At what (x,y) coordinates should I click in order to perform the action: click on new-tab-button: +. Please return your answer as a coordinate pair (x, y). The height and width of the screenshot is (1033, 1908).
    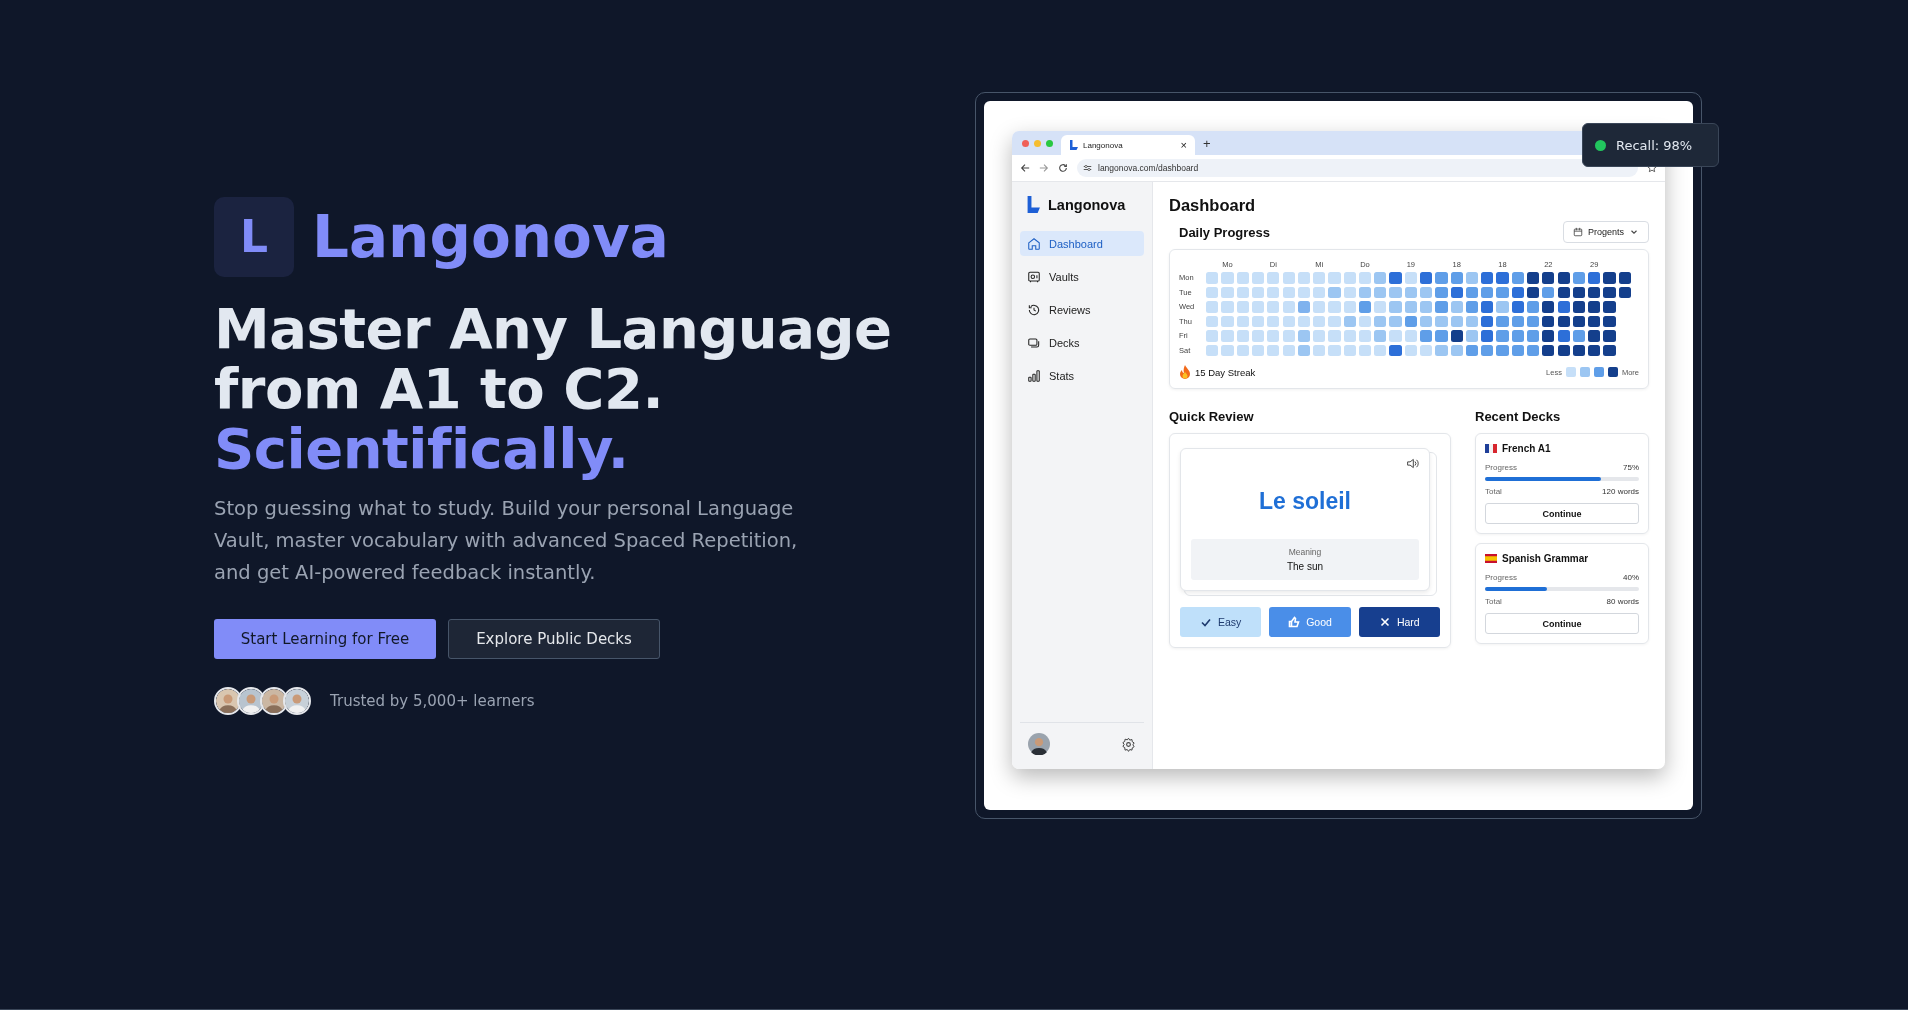
    Looking at the image, I should click on (1207, 143).